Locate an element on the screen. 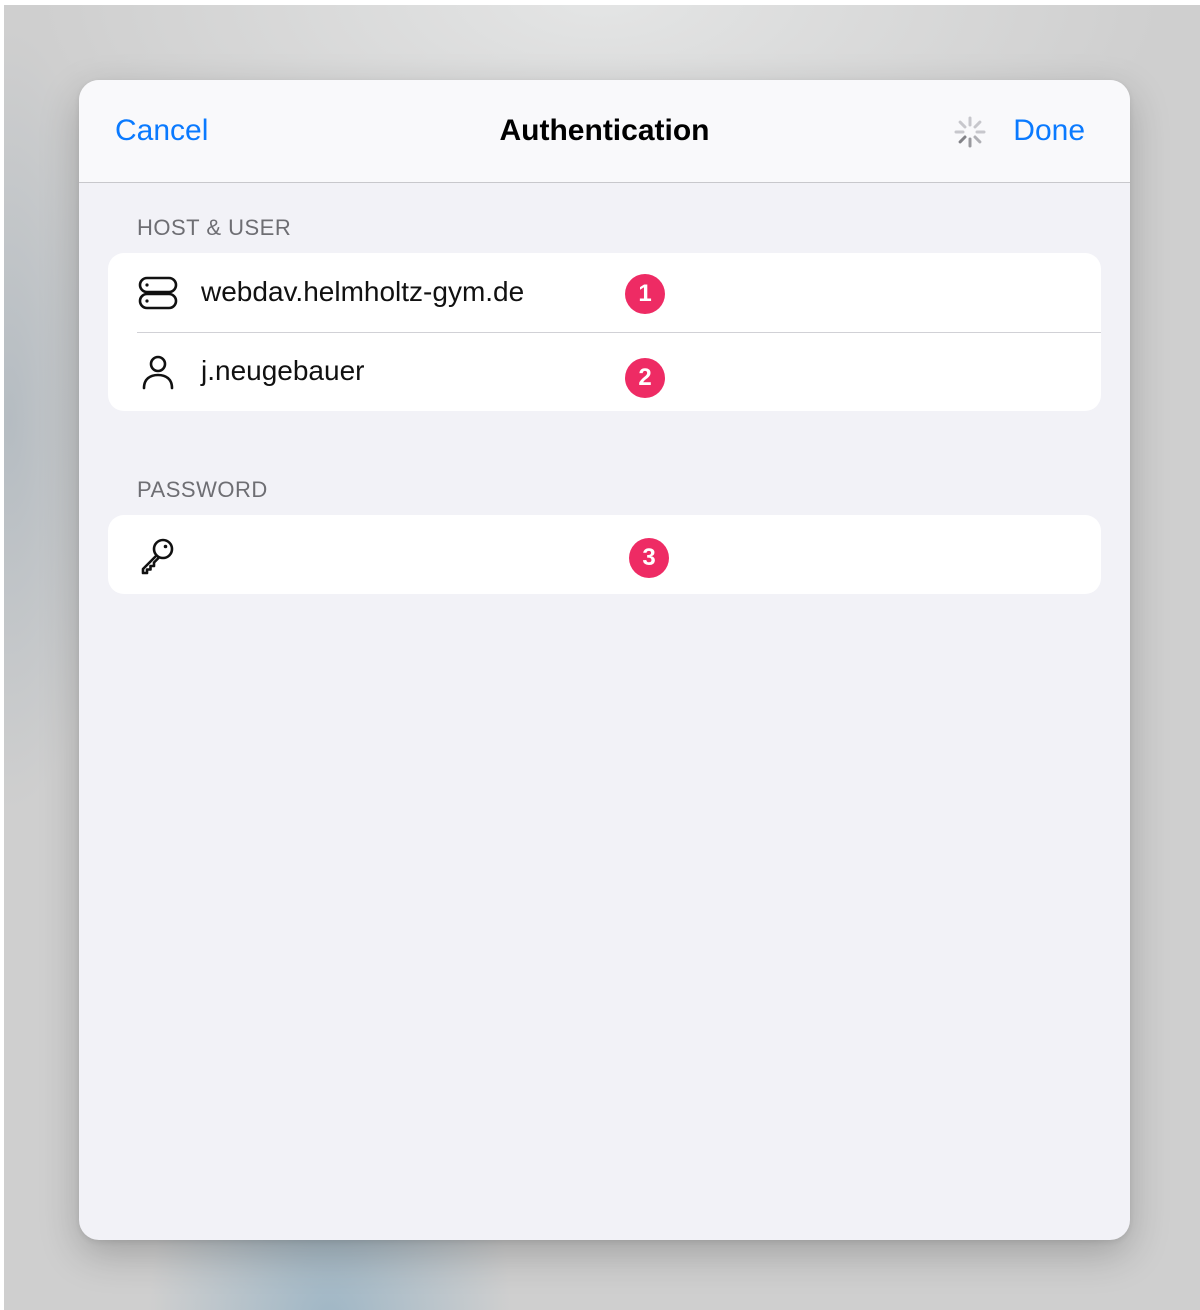  username-row: j.neugebauer 2 is located at coordinates (604, 371).